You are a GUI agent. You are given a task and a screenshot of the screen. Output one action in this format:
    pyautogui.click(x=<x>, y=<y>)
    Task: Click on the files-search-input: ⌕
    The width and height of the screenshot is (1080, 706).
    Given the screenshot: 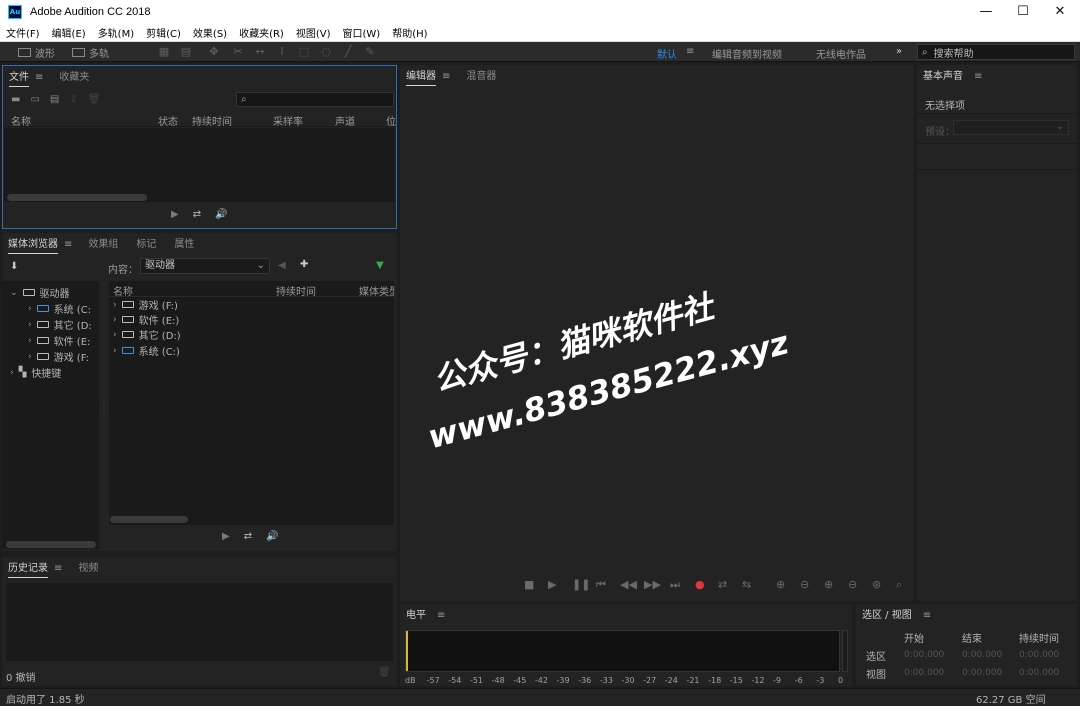 What is the action you would take?
    pyautogui.click(x=315, y=99)
    